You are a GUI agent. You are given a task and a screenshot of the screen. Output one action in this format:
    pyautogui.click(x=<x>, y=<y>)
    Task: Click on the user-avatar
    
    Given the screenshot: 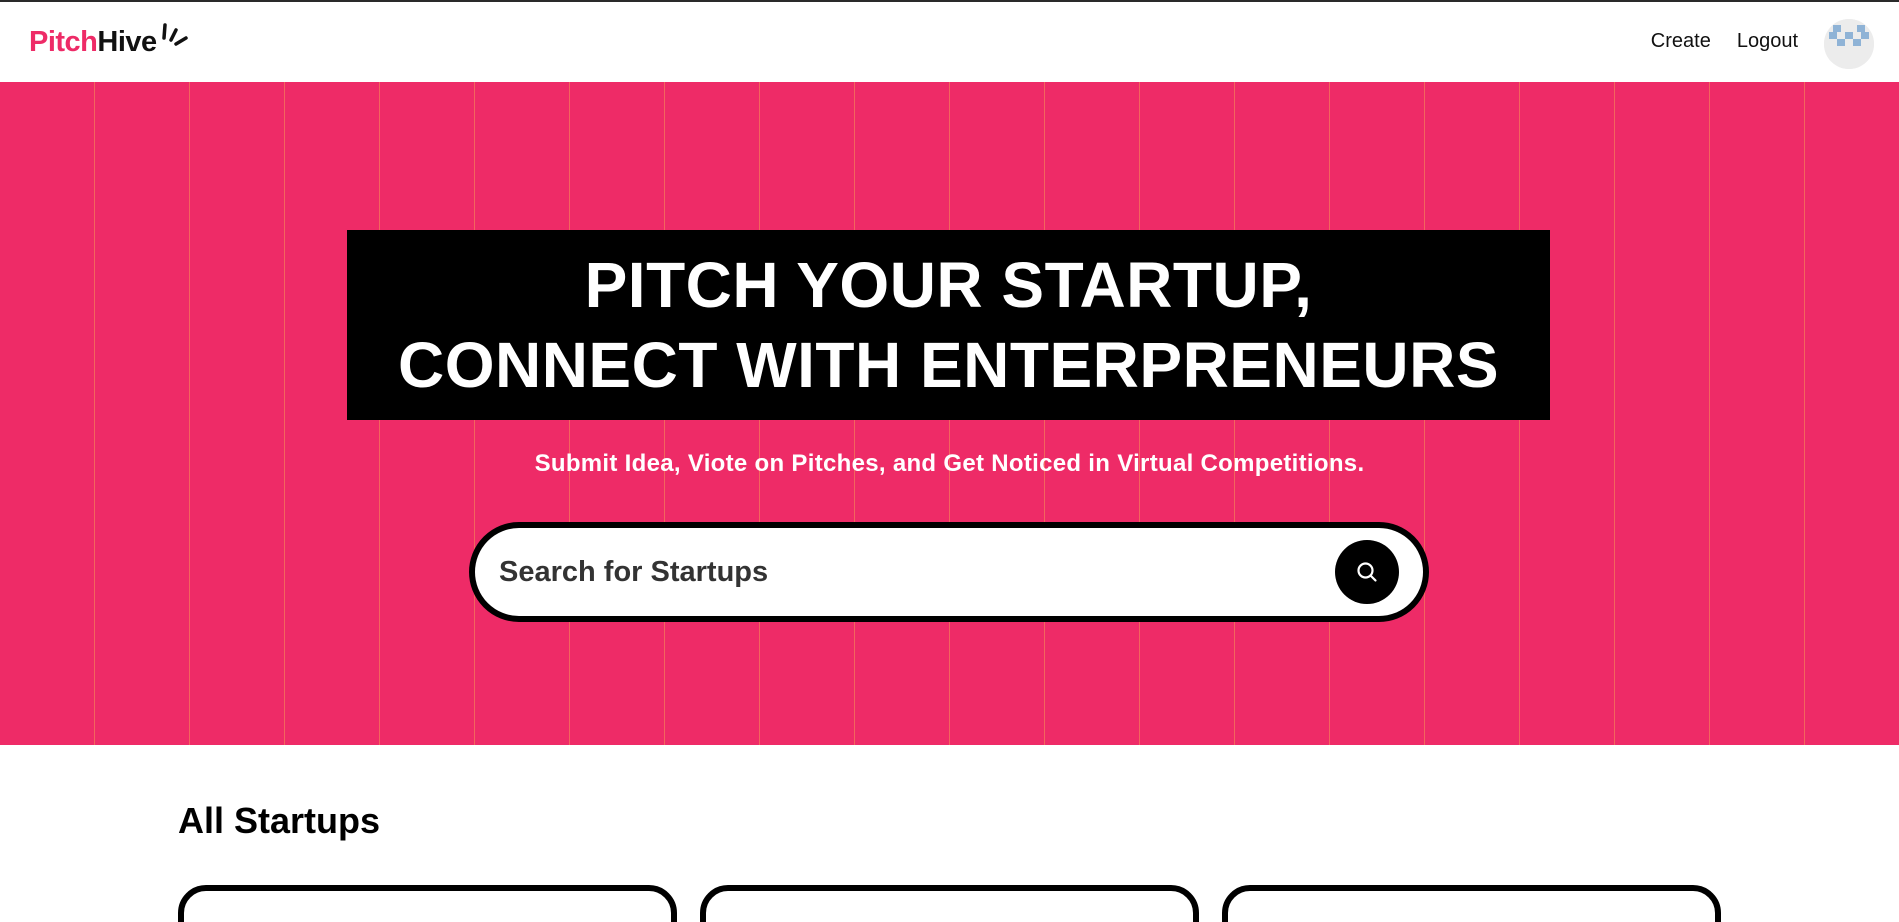 What is the action you would take?
    pyautogui.click(x=1849, y=44)
    